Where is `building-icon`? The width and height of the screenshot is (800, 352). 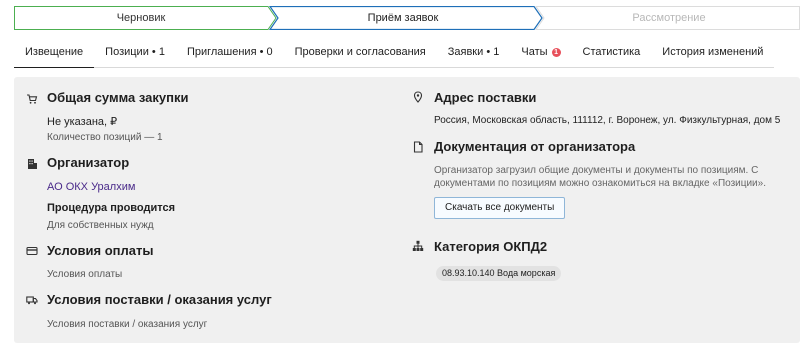 building-icon is located at coordinates (32, 164).